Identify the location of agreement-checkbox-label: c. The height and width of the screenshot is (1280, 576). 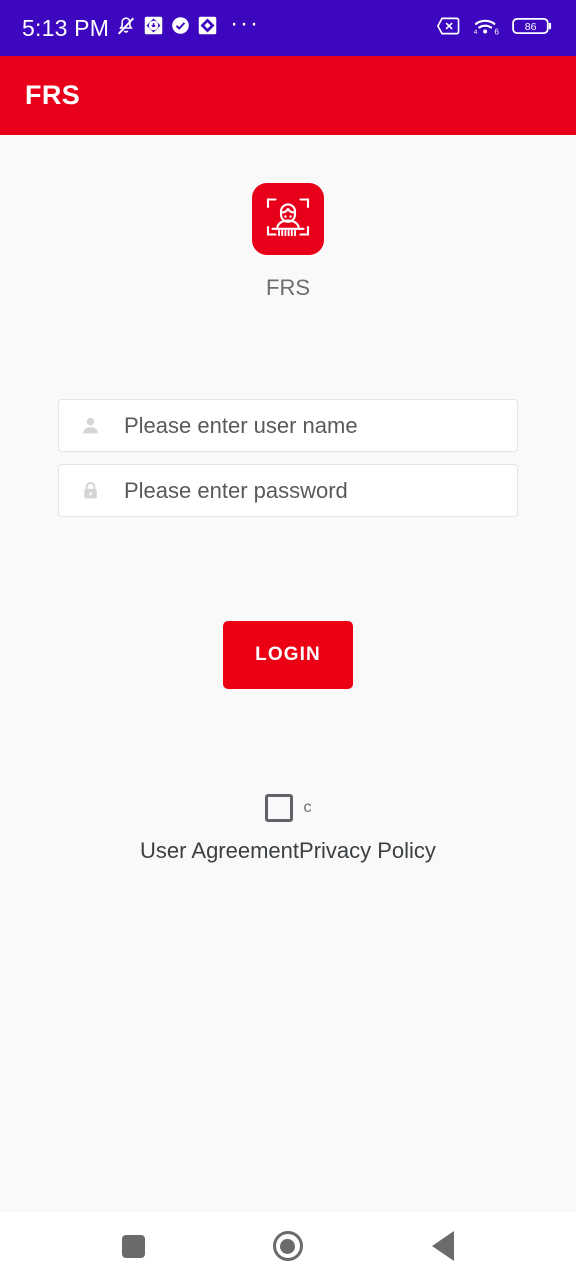
(307, 807).